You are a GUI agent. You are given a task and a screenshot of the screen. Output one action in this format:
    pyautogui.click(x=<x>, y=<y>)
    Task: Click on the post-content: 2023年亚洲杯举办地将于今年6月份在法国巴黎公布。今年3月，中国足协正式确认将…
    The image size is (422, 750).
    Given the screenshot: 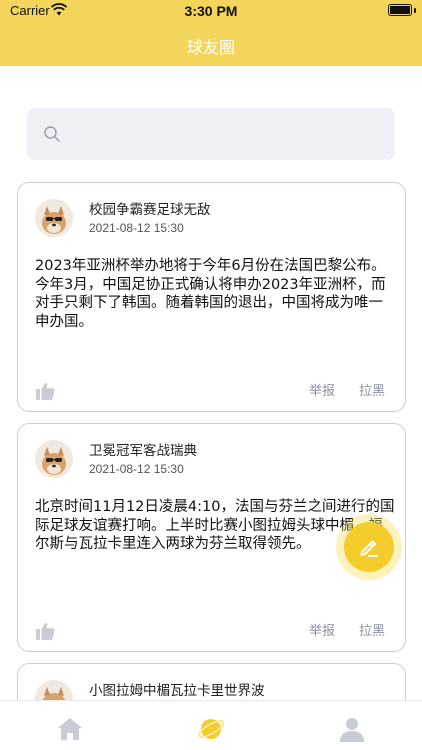 What is the action you would take?
    pyautogui.click(x=210, y=294)
    